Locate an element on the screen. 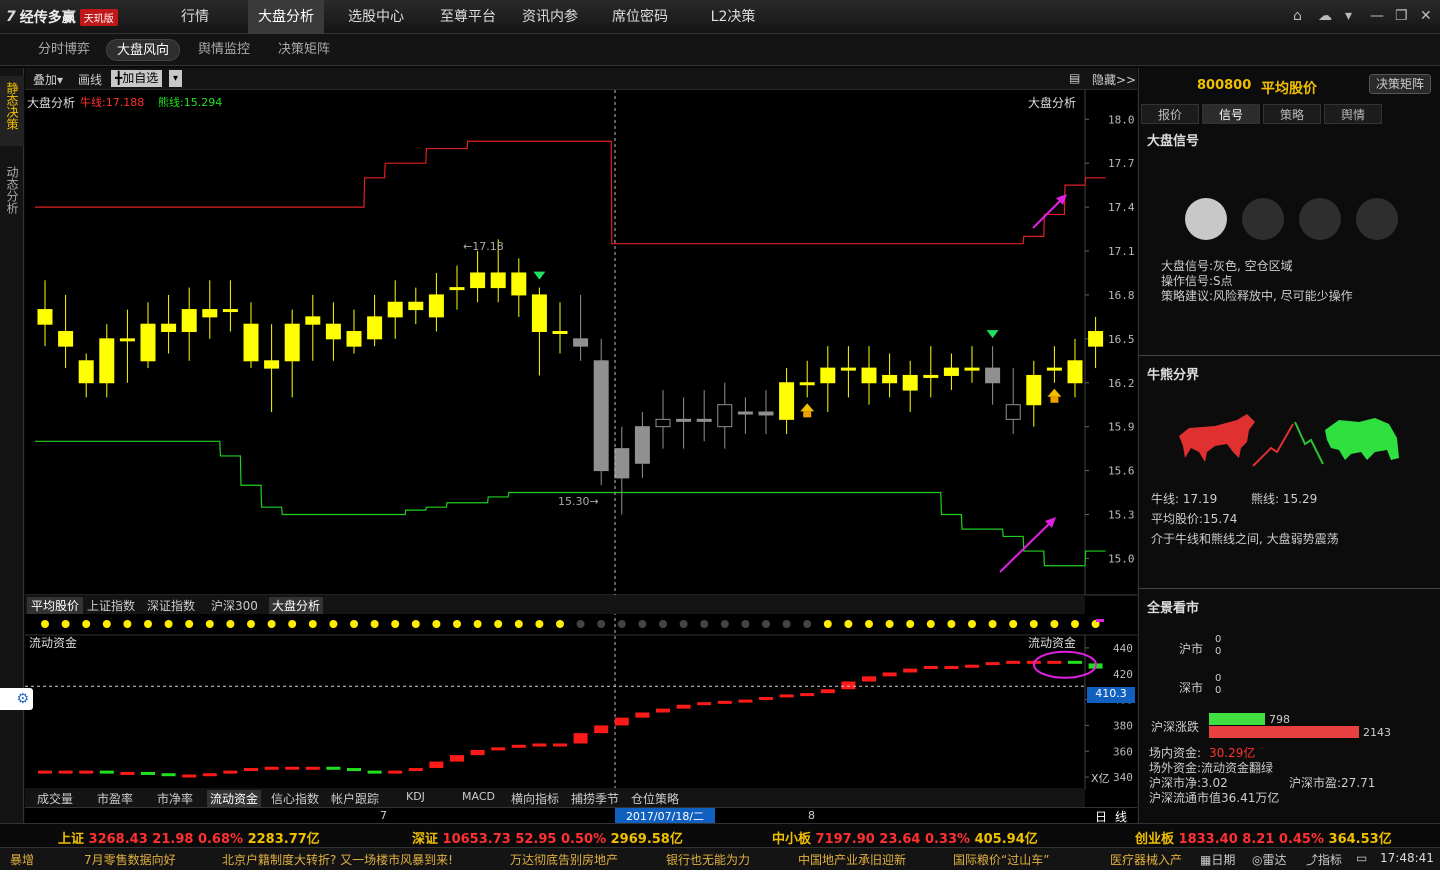 Image resolution: width=1440 pixels, height=870 pixels. ticker-sme: 中小板 7197.90 23.64 0.33% 405.94亿 is located at coordinates (905, 837).